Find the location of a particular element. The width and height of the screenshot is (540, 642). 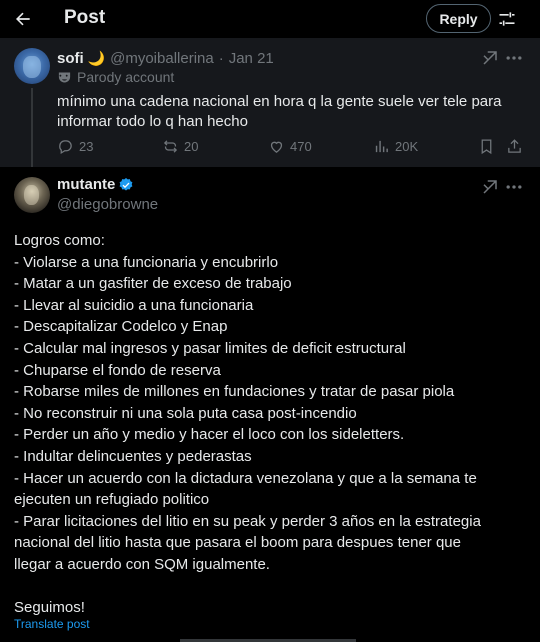

main-post-header: mutante is located at coordinates (95, 184).